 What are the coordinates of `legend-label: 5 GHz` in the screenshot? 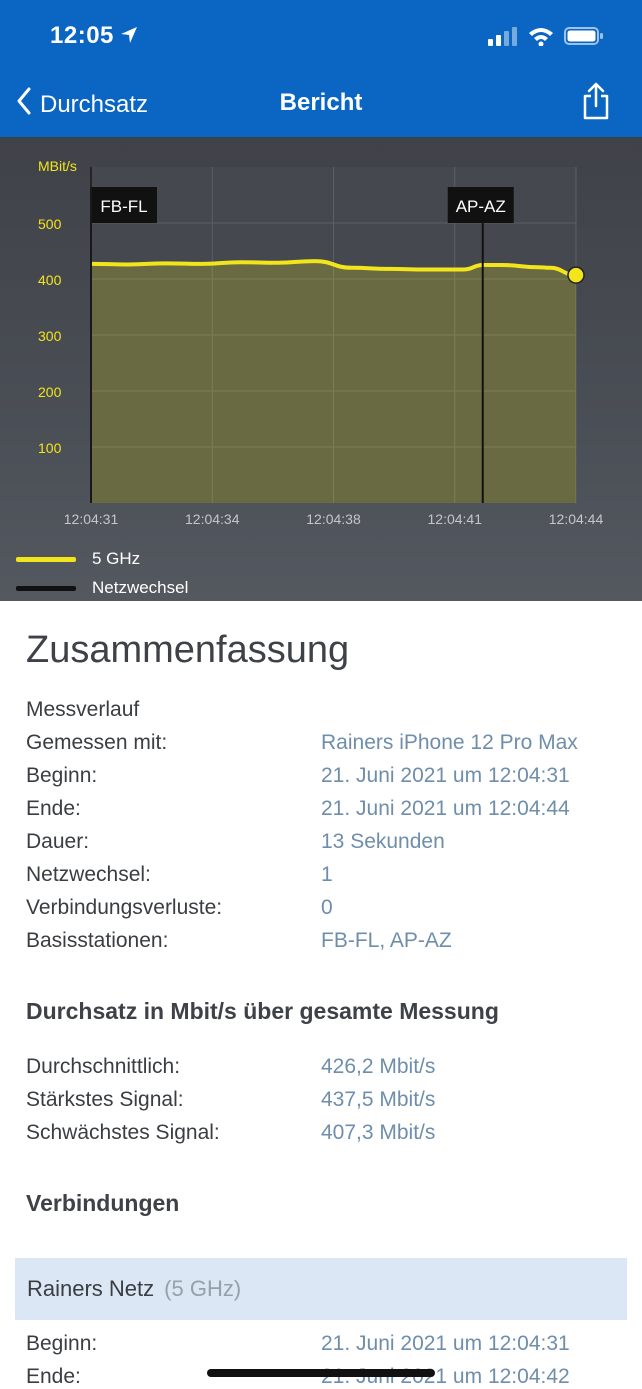 It's located at (116, 558).